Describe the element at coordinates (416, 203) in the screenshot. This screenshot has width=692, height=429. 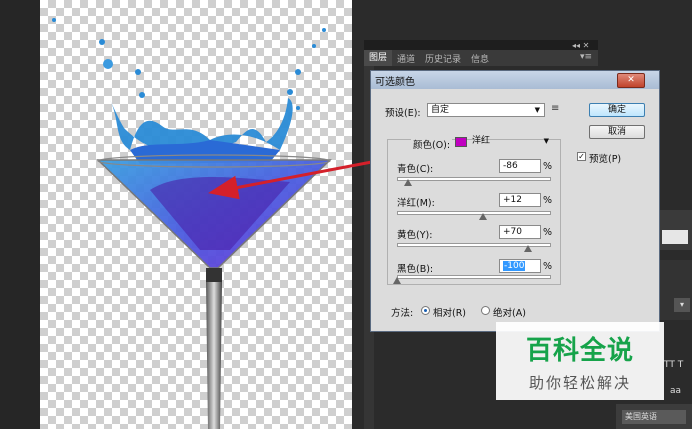
I see `magenta-label: 洋红(M):` at that location.